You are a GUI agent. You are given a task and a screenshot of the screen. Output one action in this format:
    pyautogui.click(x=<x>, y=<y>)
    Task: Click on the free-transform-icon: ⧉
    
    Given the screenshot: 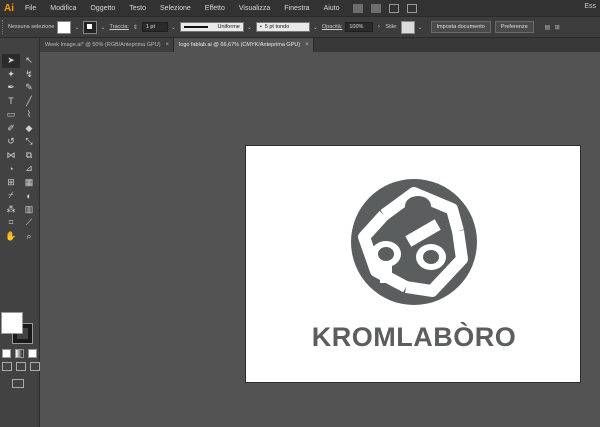 What is the action you would take?
    pyautogui.click(x=29, y=156)
    